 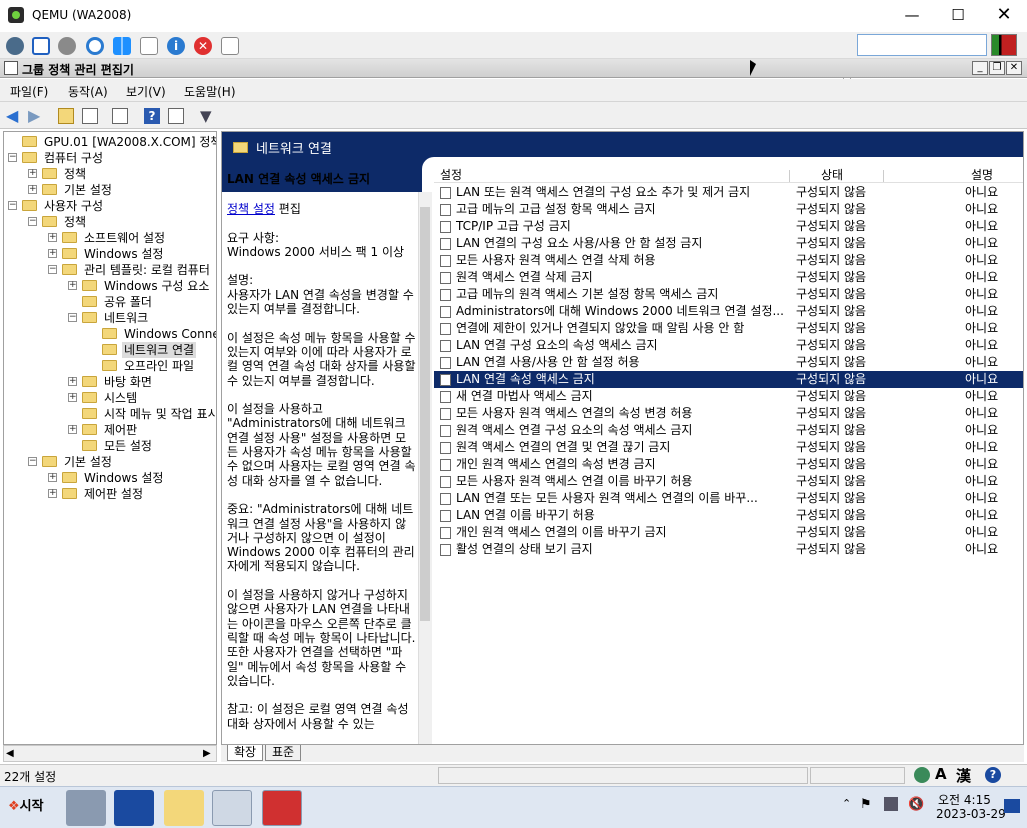 What do you see at coordinates (958, 16) in the screenshot?
I see `maximize-button: ☐` at bounding box center [958, 16].